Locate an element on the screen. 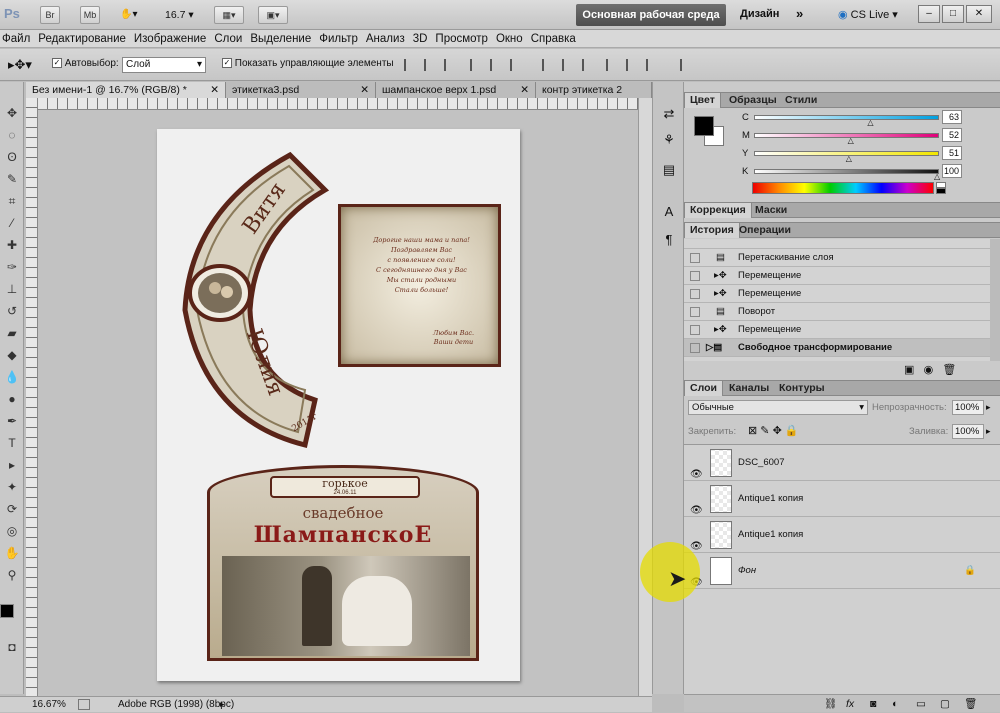 Image resolution: width=1000 pixels, height=713 pixels. screen-mode-button: ▣▾ is located at coordinates (273, 15).